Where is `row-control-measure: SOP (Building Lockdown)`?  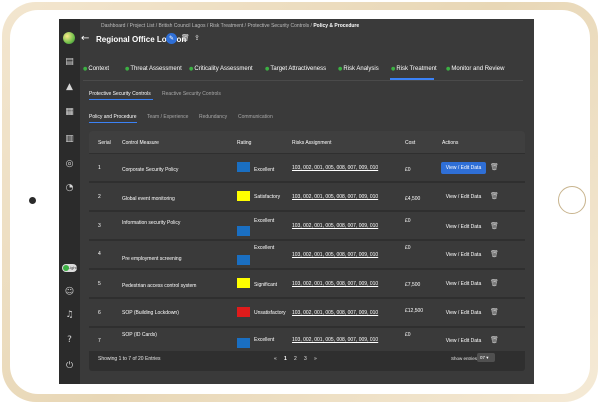 row-control-measure: SOP (Building Lockdown) is located at coordinates (150, 313).